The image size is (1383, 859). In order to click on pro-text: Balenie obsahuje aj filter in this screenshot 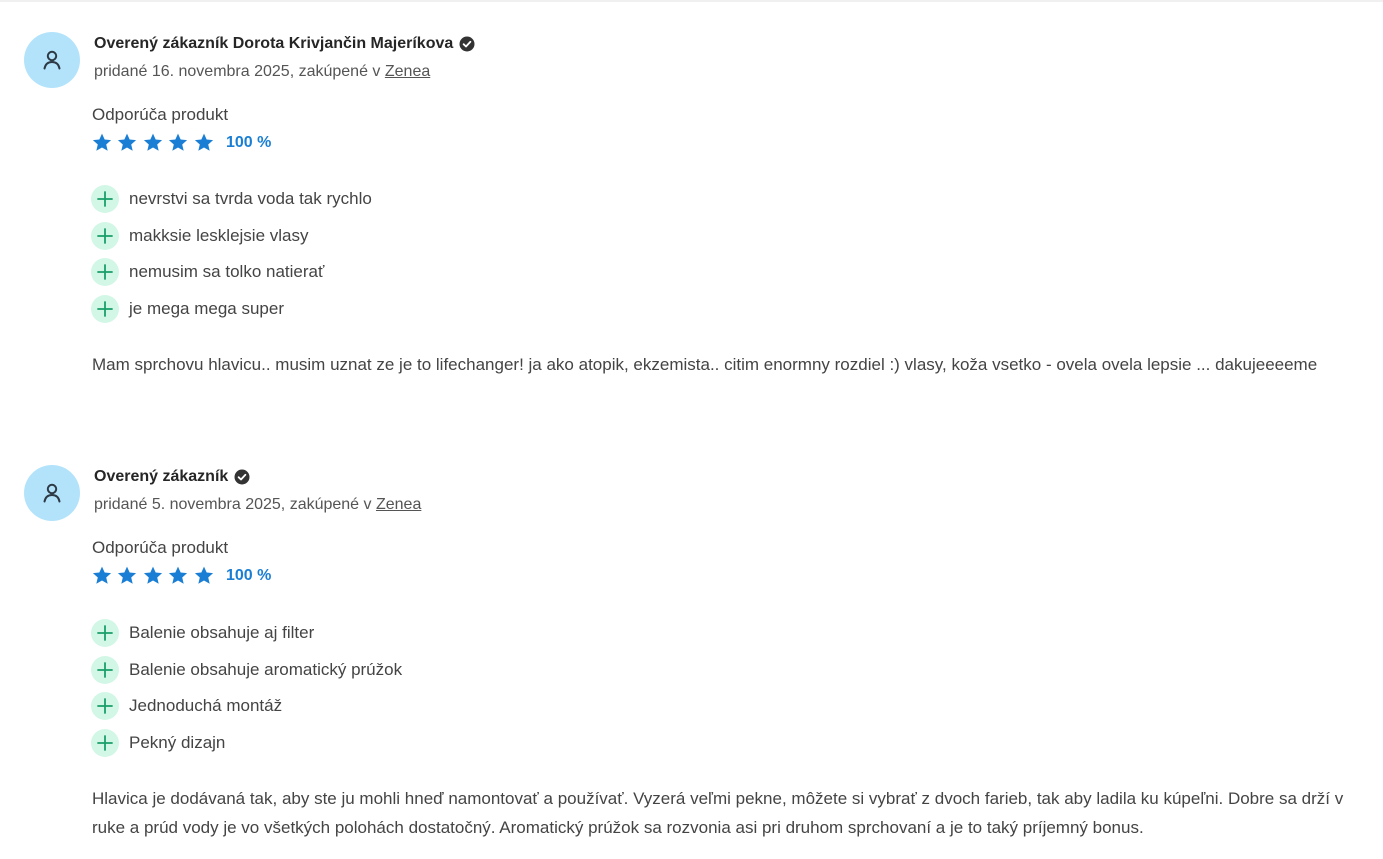, I will do `click(222, 632)`.